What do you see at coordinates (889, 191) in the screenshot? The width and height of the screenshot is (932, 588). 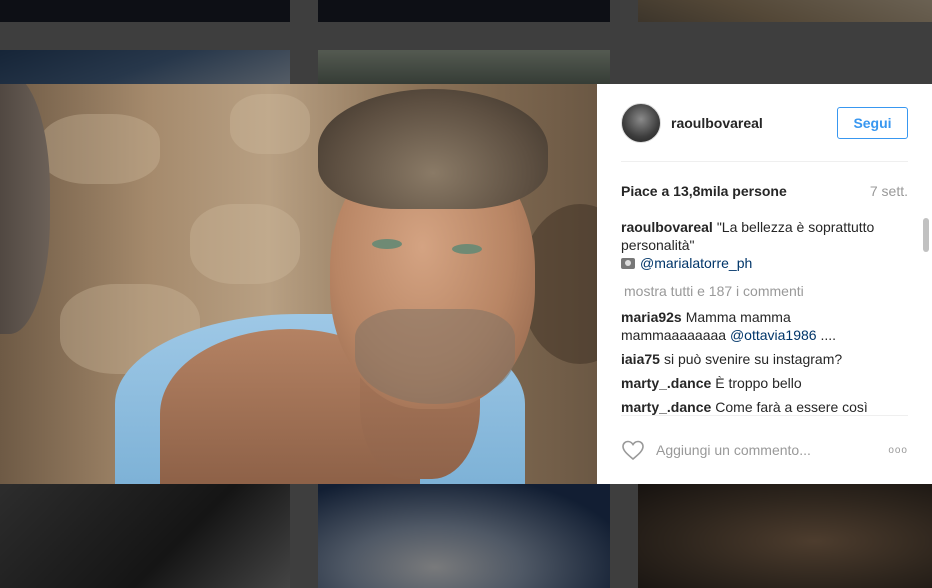 I see `post-time: 7 sett.` at bounding box center [889, 191].